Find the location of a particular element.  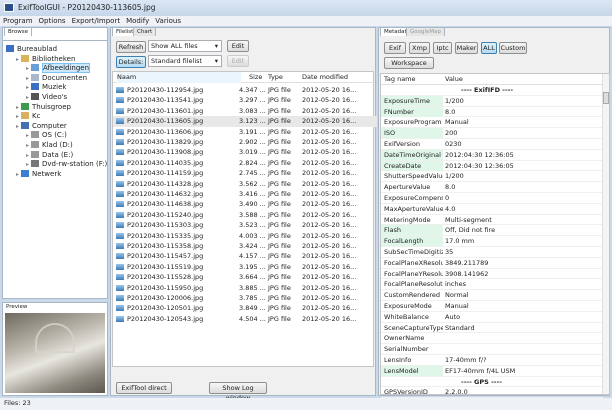

filter-exif-button: Exif is located at coordinates (395, 48).